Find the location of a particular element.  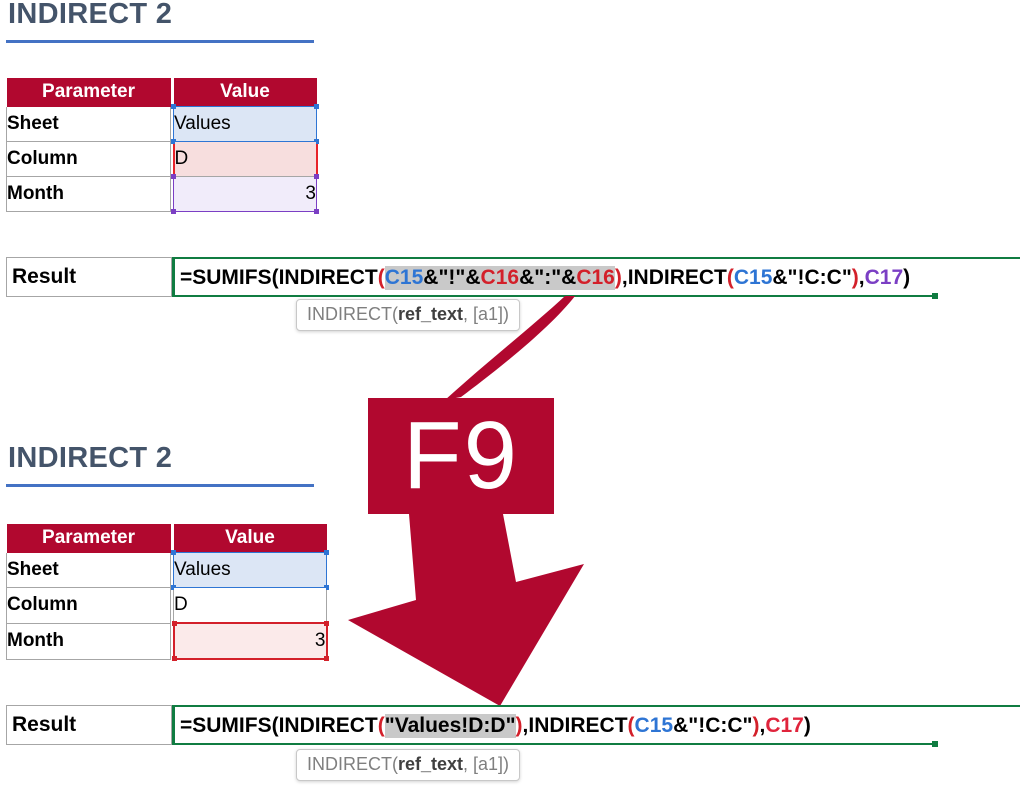

down-arrow-icon is located at coordinates (466, 610).